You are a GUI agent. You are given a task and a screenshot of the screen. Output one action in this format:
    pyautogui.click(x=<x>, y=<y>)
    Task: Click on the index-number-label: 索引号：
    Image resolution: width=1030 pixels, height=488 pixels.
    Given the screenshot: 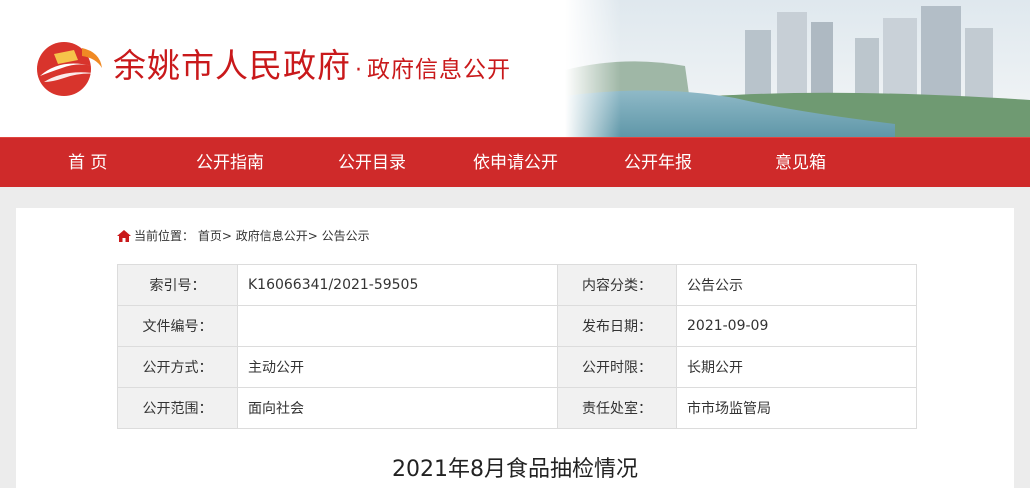 What is the action you would take?
    pyautogui.click(x=177, y=285)
    